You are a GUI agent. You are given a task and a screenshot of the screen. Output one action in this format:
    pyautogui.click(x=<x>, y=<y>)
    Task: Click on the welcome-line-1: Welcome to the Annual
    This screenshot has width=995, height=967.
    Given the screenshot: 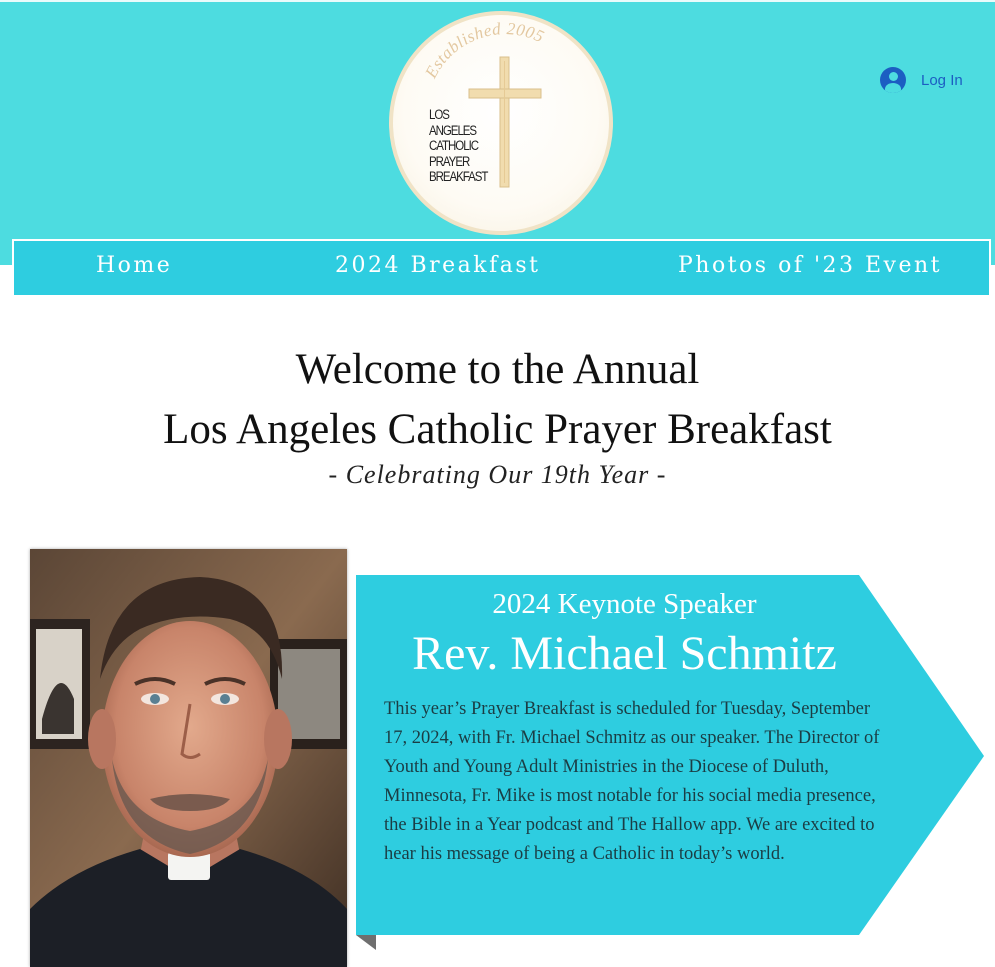 What is the action you would take?
    pyautogui.click(x=497, y=369)
    